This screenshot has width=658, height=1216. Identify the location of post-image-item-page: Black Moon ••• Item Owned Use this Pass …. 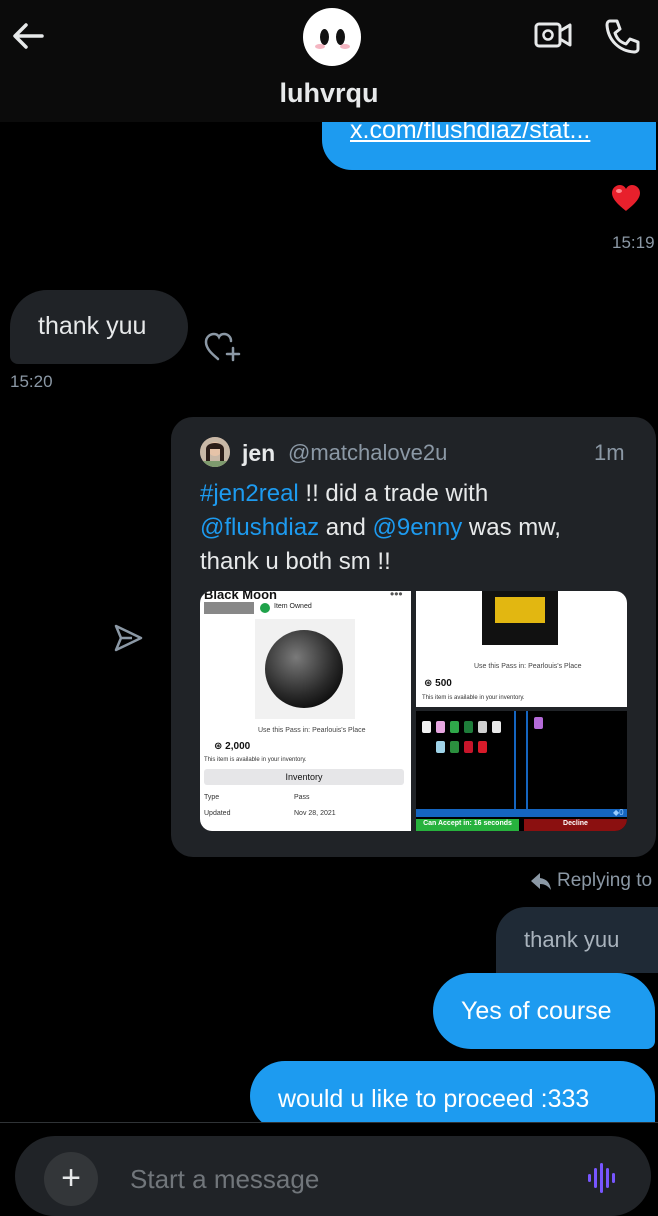
(305, 711).